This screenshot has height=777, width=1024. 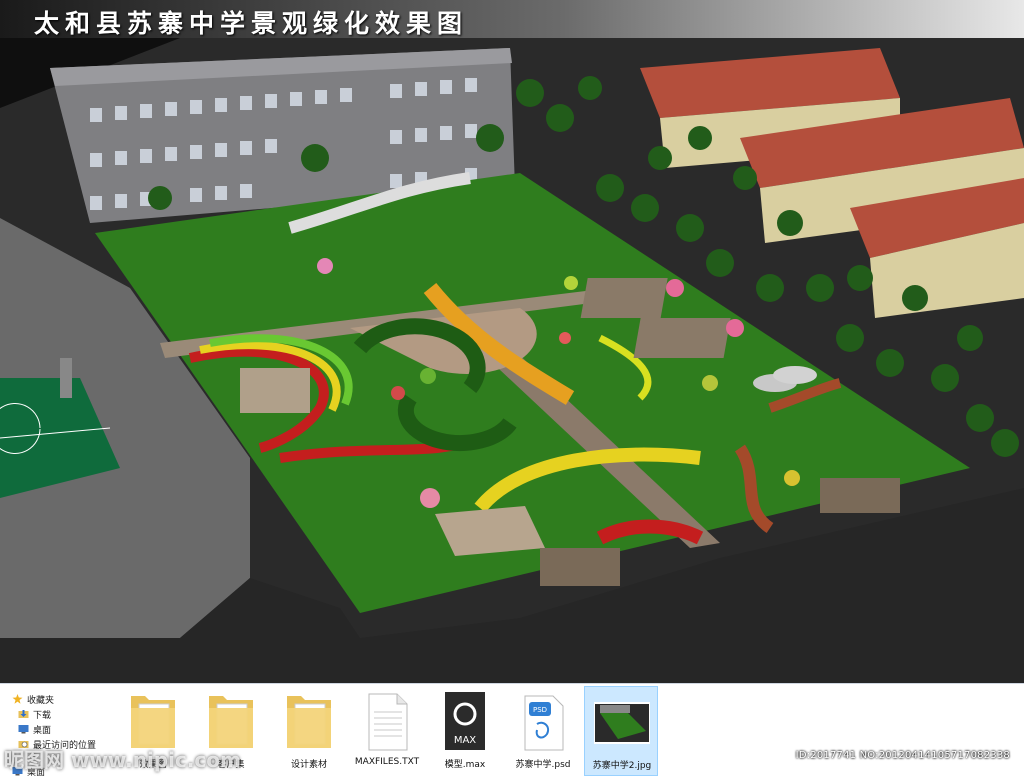 What do you see at coordinates (388, 722) in the screenshot?
I see `text-file-icon` at bounding box center [388, 722].